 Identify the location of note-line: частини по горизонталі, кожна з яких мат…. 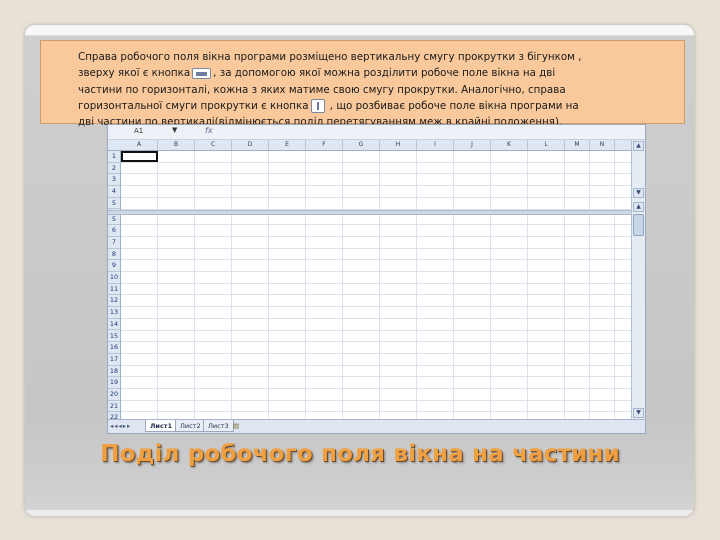
(375, 90).